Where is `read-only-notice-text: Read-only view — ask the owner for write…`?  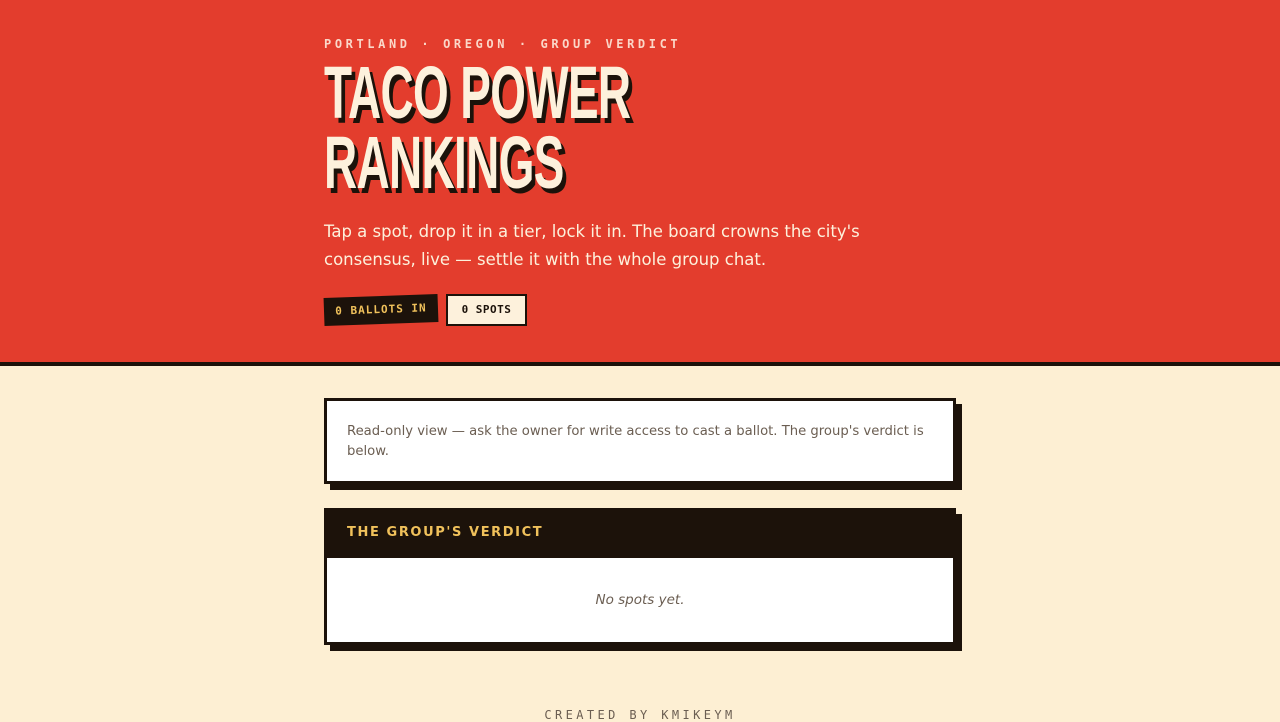 read-only-notice-text: Read-only view — ask the owner for write… is located at coordinates (635, 441).